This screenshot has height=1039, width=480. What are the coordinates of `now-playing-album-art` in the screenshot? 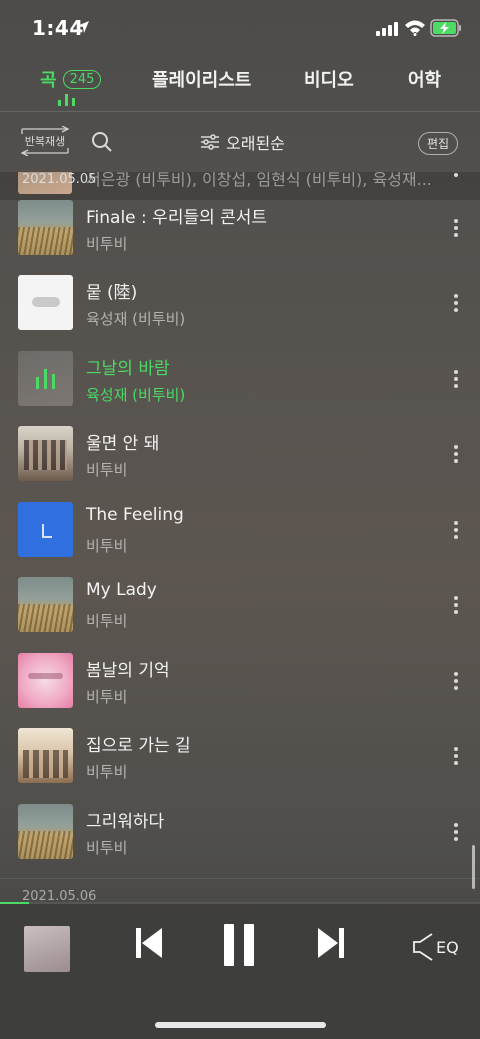 It's located at (47, 949).